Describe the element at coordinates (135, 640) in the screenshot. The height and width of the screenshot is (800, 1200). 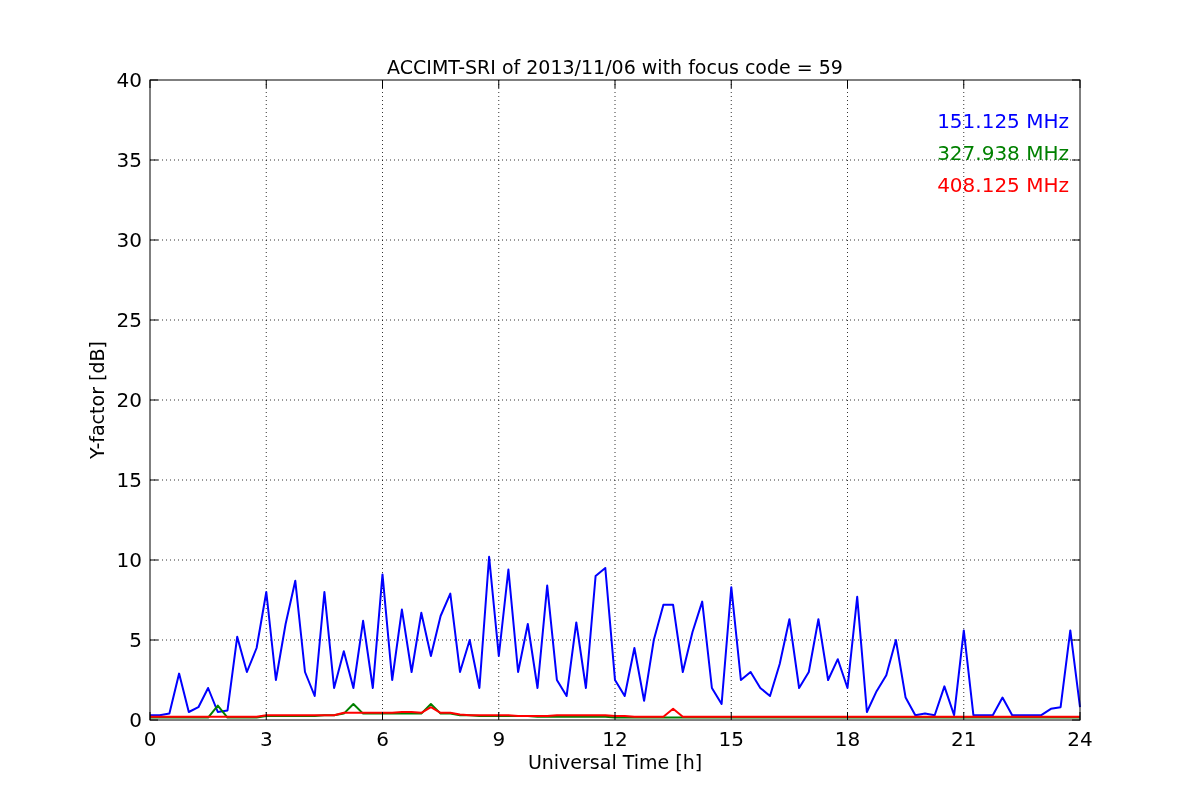
I see `y-tick-label: 5` at that location.